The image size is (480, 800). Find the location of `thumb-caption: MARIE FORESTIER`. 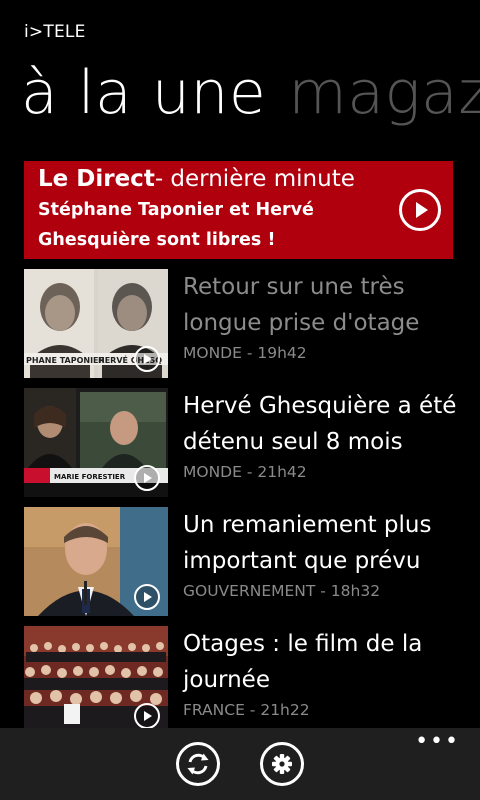

thumb-caption: MARIE FORESTIER is located at coordinates (90, 477).